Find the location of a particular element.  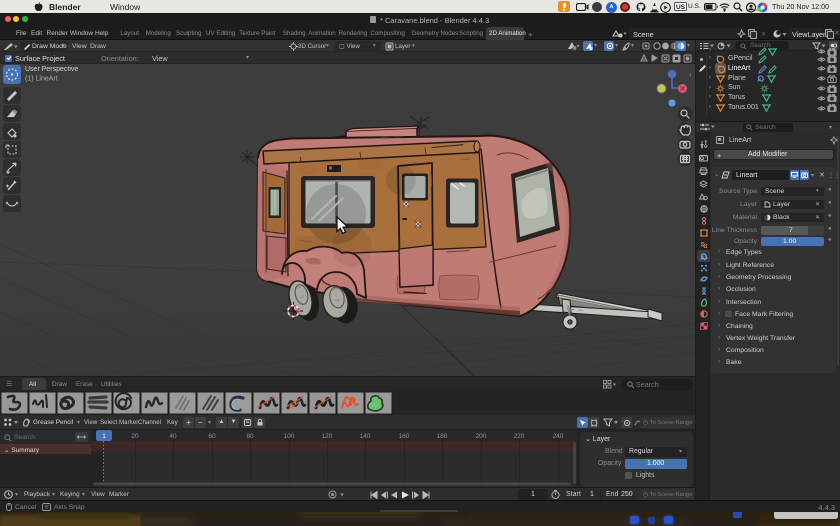

svg-text: 40 is located at coordinates (173, 436).